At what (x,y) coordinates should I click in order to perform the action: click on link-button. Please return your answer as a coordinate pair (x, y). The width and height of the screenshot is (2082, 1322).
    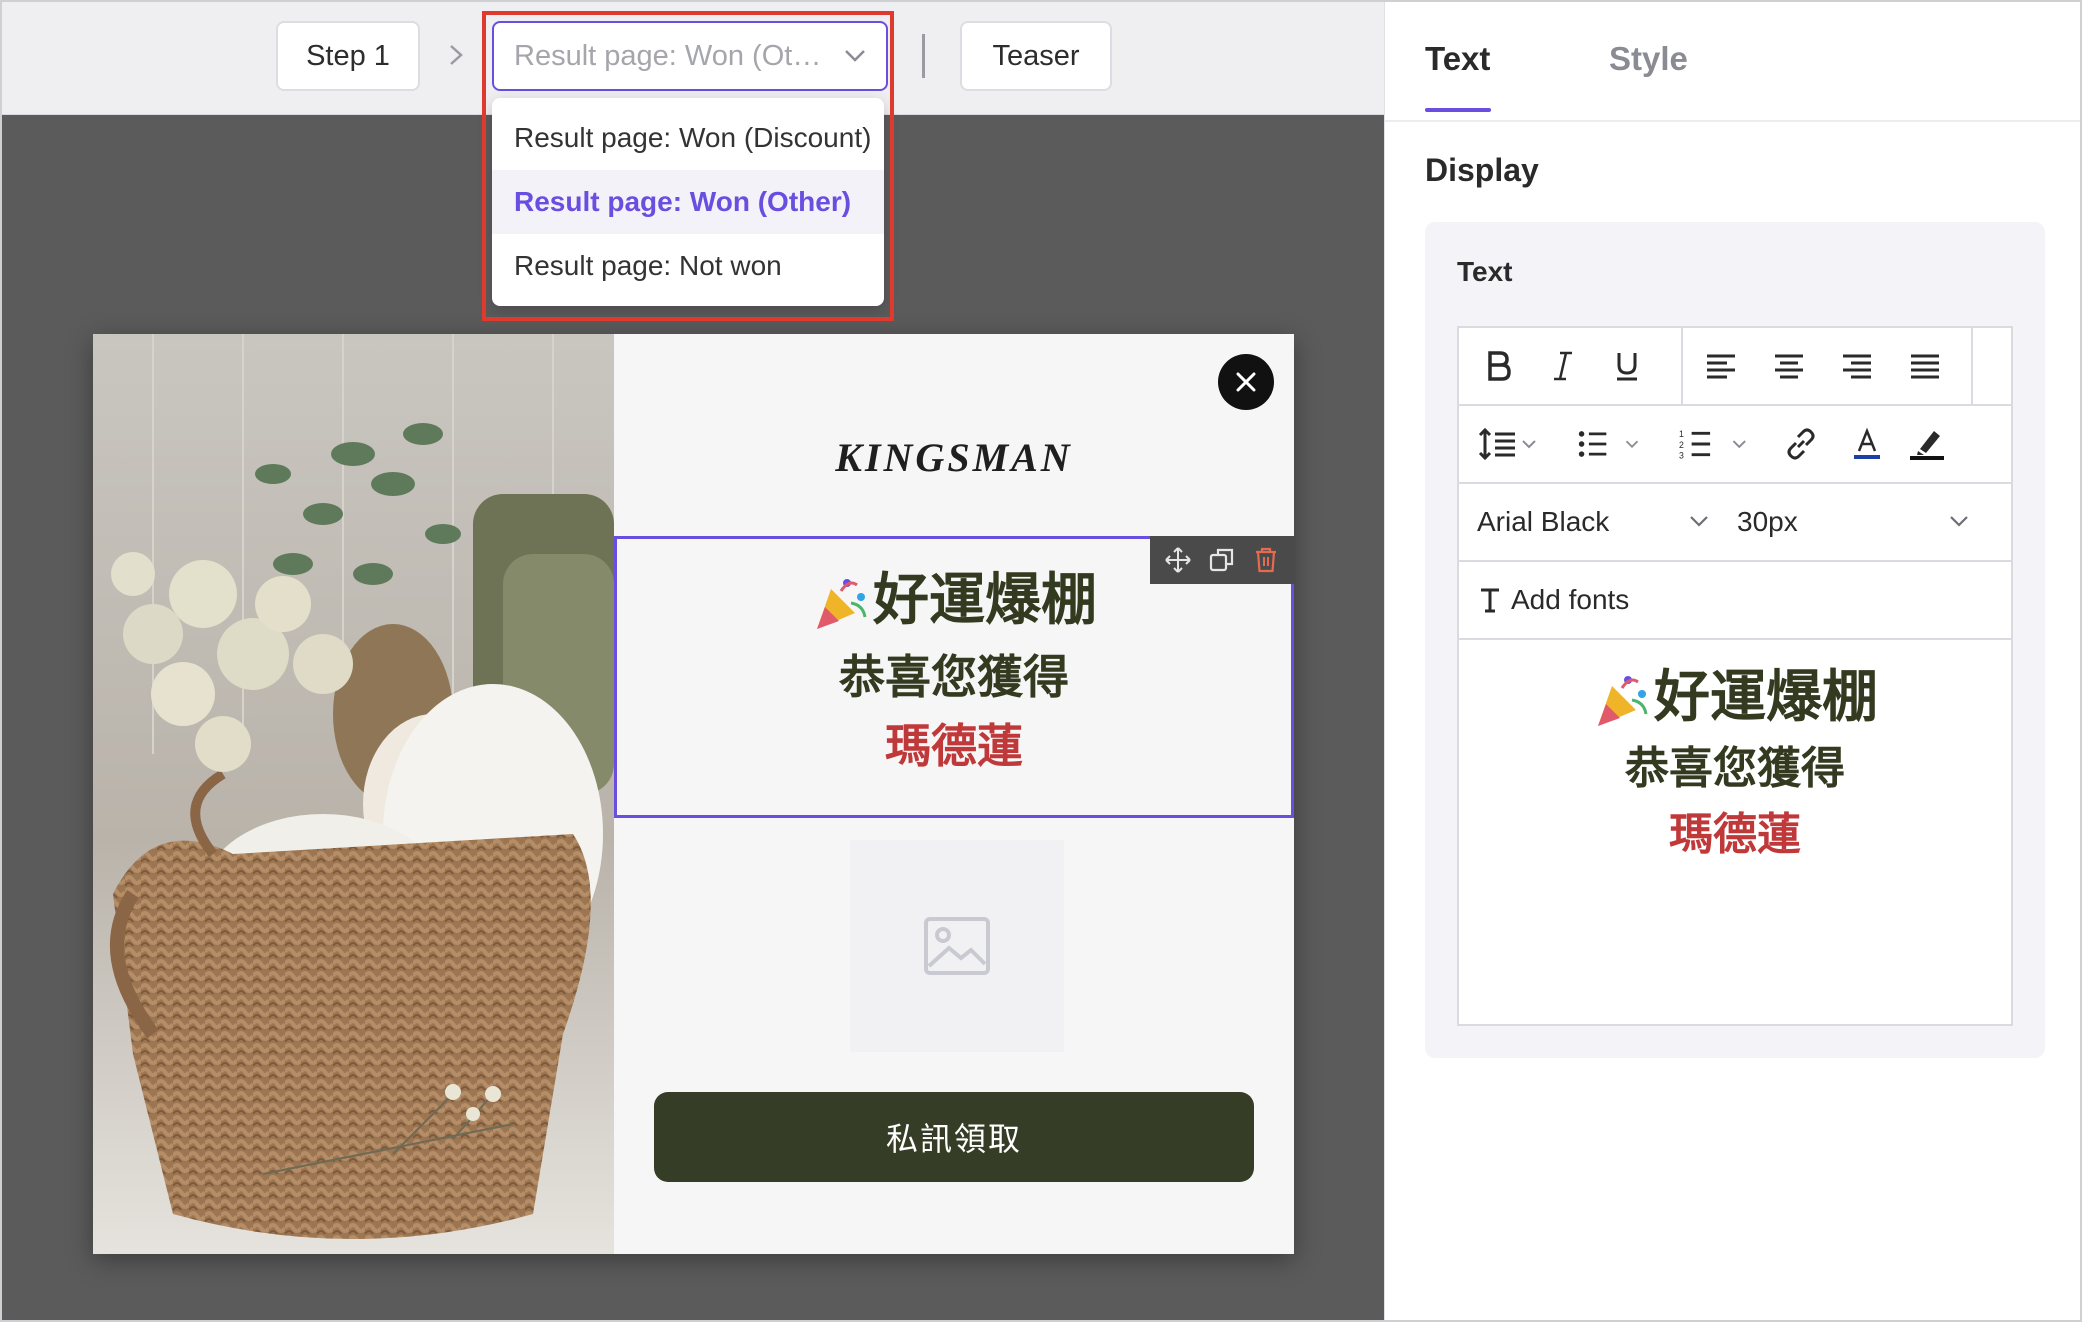
    Looking at the image, I should click on (1801, 444).